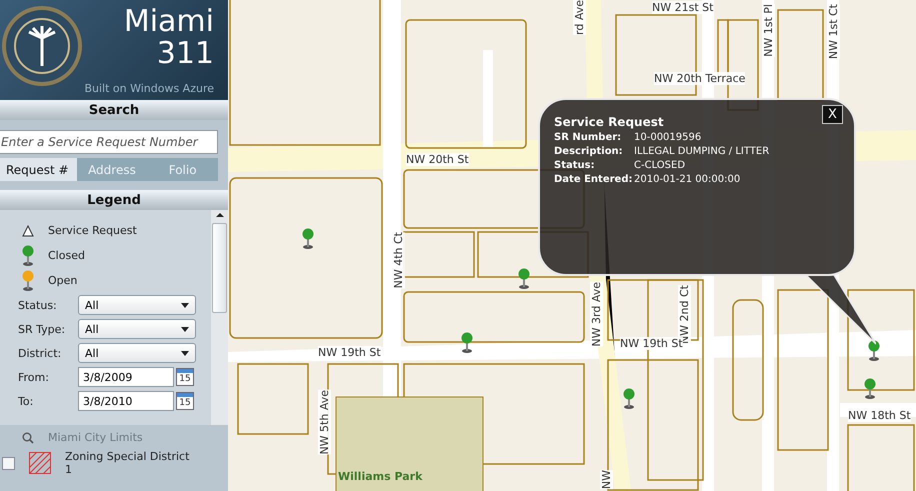 This screenshot has width=916, height=491. I want to click on field-value: C-CLOSED, so click(660, 165).